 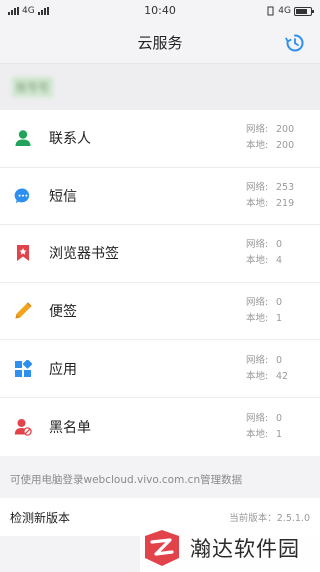 What do you see at coordinates (160, 254) in the screenshot?
I see `list-item-bookmarks: 浏览器书签 网络: 0 本地: 4` at bounding box center [160, 254].